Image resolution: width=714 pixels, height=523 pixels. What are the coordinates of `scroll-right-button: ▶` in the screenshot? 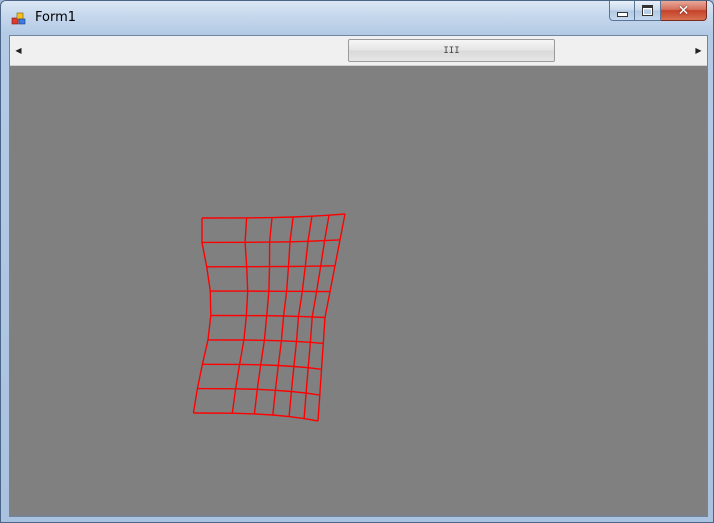 It's located at (698, 50).